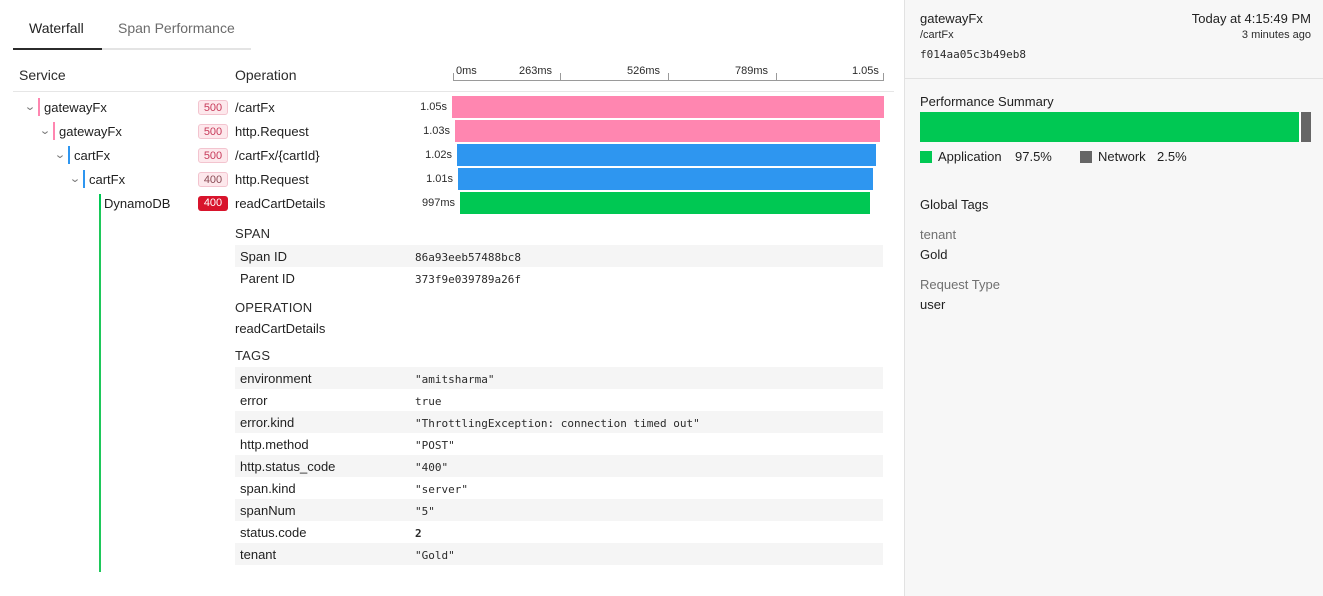  Describe the element at coordinates (428, 401) in the screenshot. I see `tag-value: true` at that location.